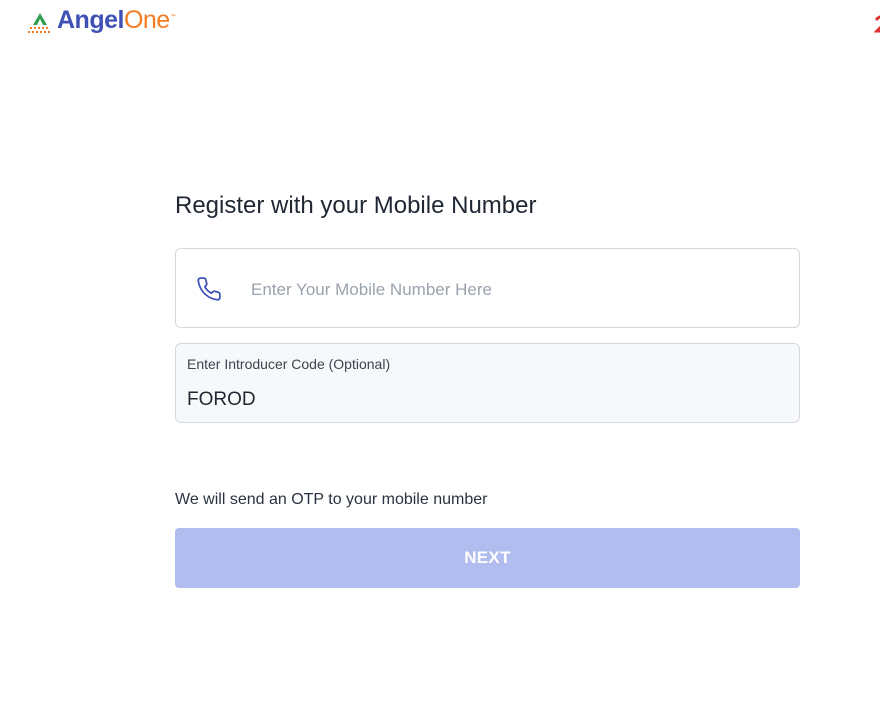  Describe the element at coordinates (877, 25) in the screenshot. I see `edge-decoration-icon` at that location.